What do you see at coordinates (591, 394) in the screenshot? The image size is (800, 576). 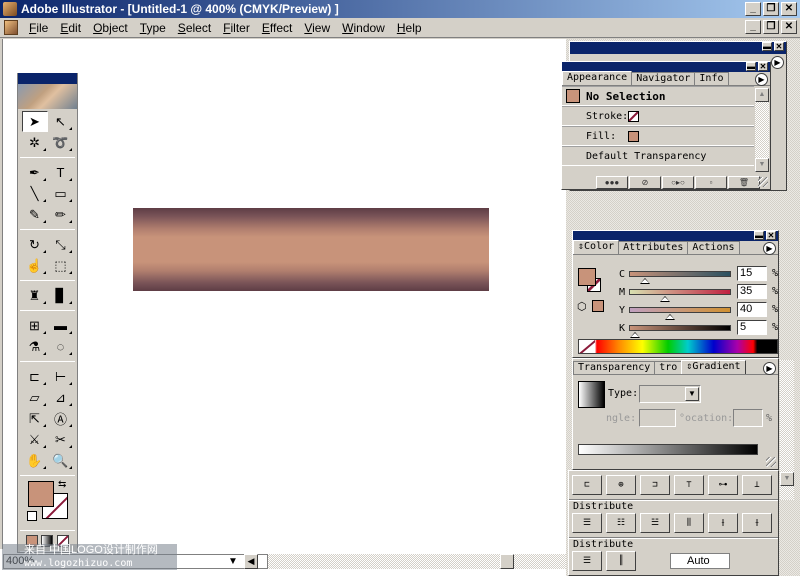 I see `gradient-preview-swatch` at bounding box center [591, 394].